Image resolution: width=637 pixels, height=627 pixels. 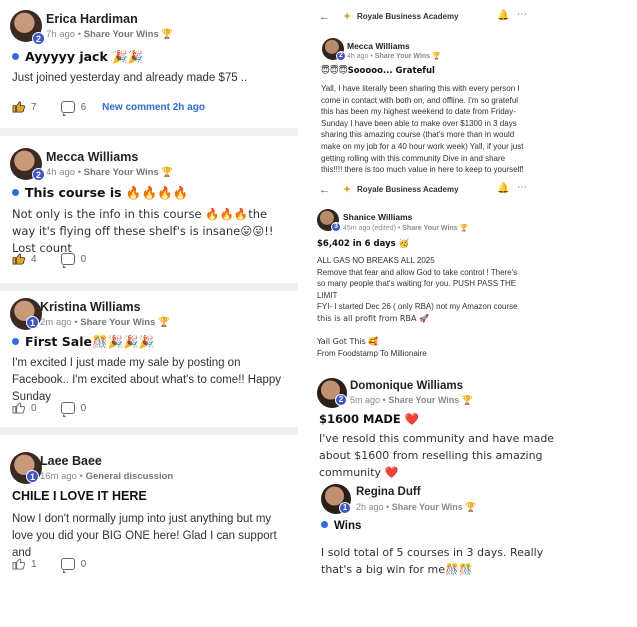 I want to click on post-title: $1600 MADE ❤️, so click(x=369, y=419).